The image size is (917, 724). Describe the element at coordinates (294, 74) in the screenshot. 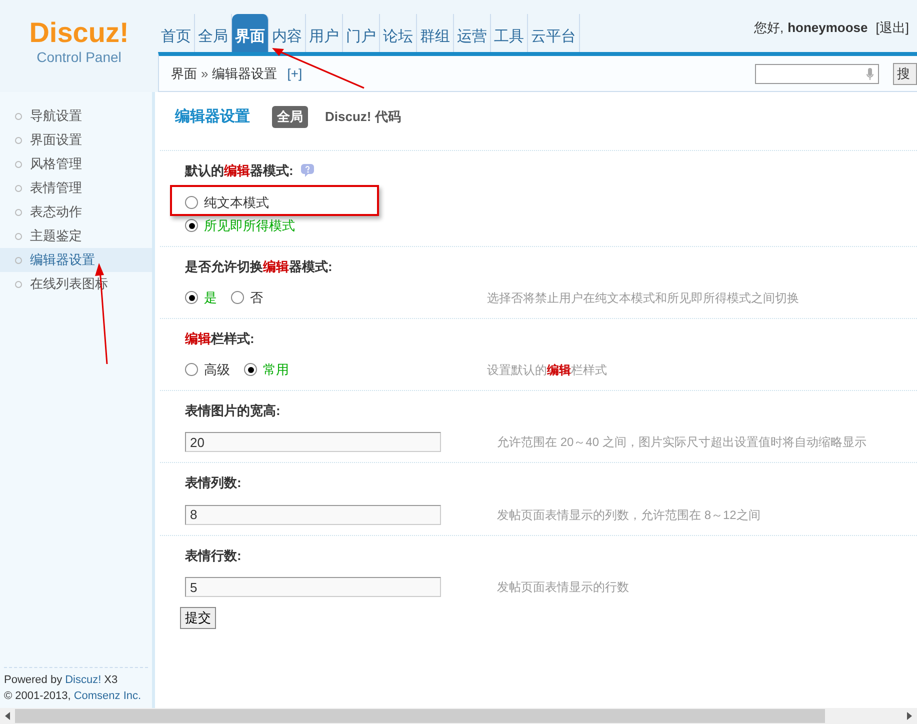

I see `add-shortcut-link: [+]` at that location.